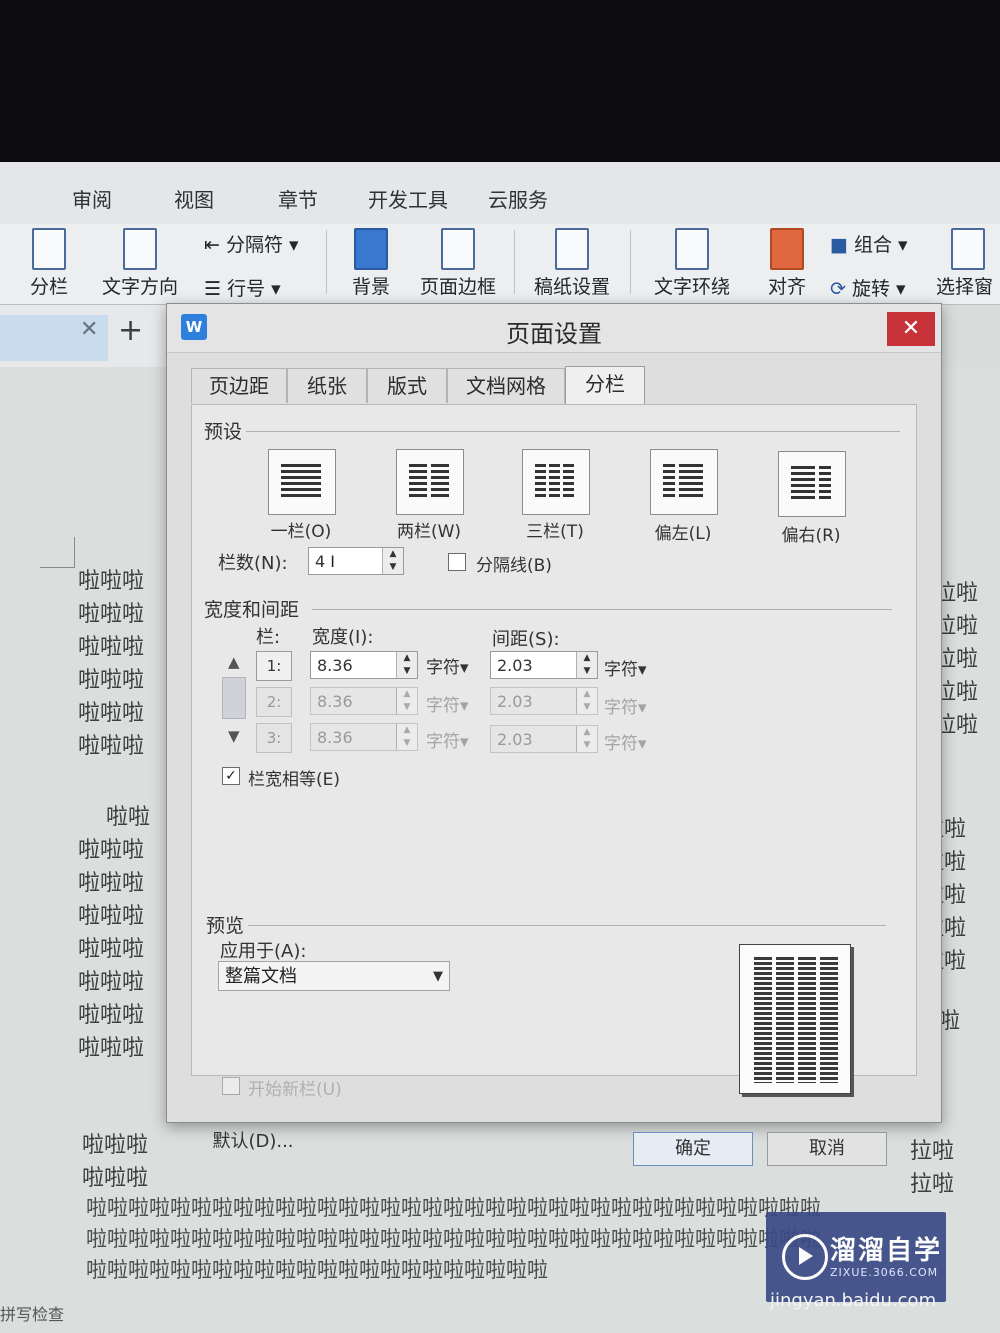 The width and height of the screenshot is (1000, 1333). I want to click on one-column-icon, so click(301, 480).